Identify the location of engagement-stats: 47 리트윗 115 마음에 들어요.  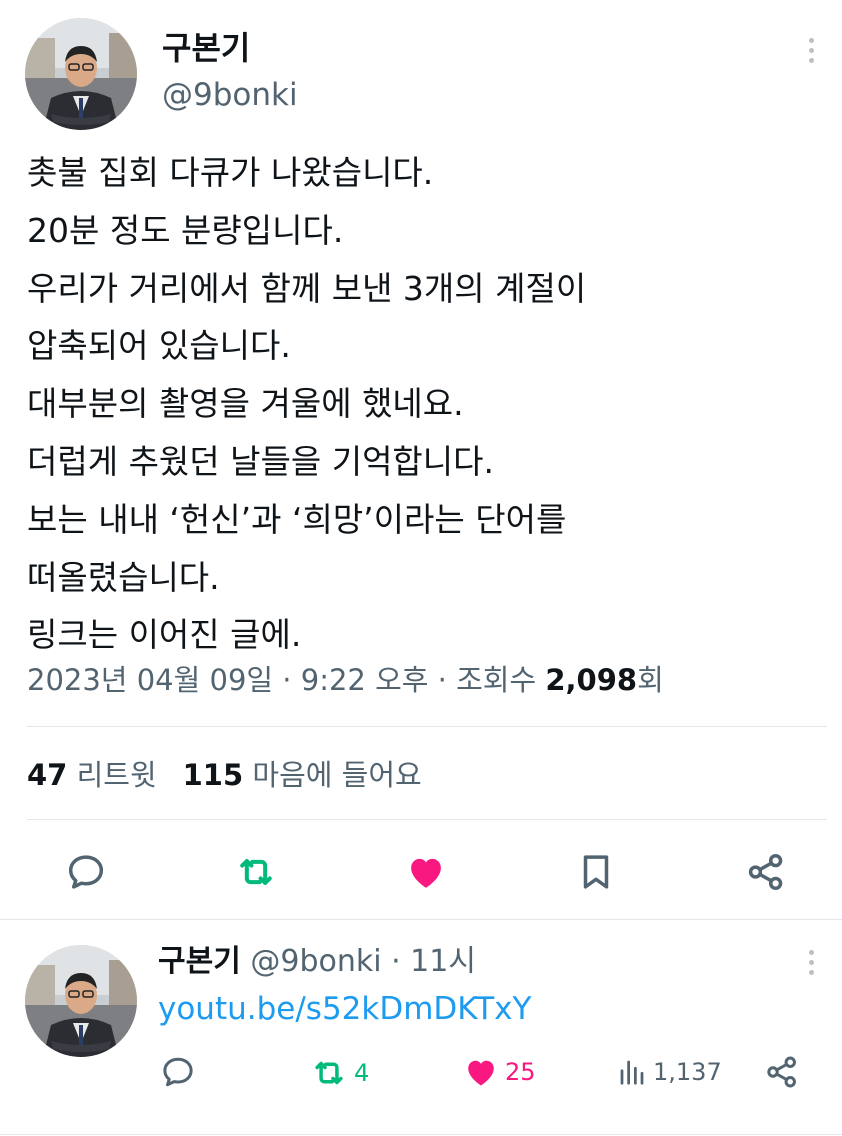
(224, 775).